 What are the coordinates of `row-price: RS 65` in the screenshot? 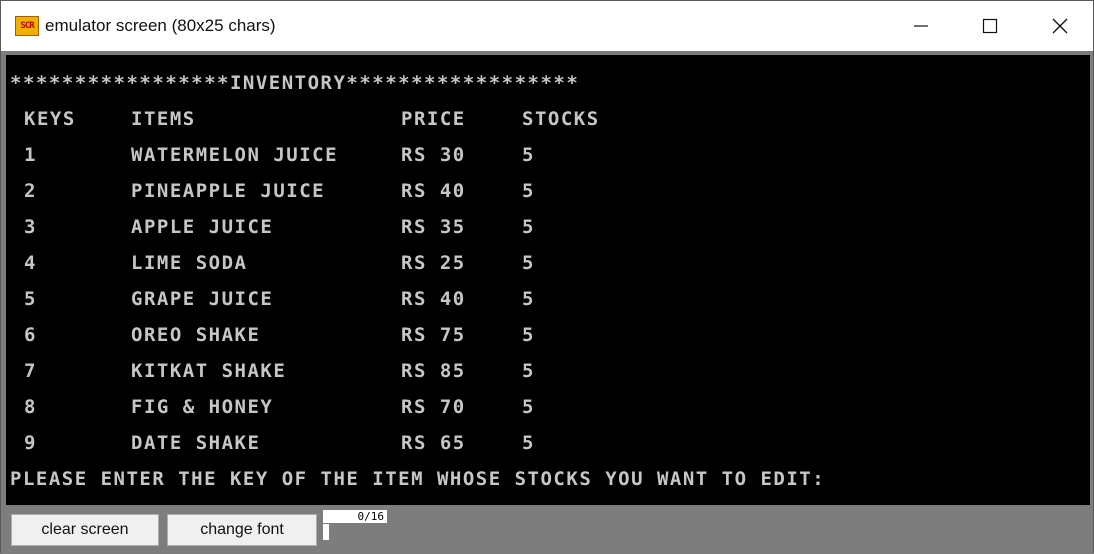 It's located at (433, 443).